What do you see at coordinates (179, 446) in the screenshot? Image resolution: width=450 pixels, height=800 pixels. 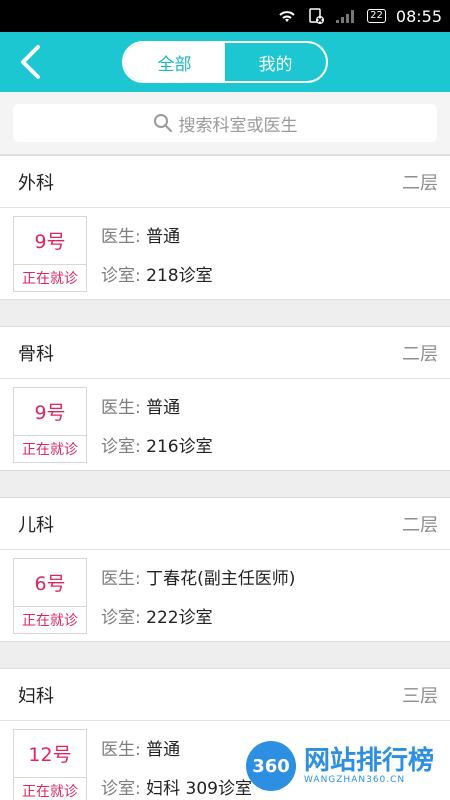 I see `room-value: 216诊室` at bounding box center [179, 446].